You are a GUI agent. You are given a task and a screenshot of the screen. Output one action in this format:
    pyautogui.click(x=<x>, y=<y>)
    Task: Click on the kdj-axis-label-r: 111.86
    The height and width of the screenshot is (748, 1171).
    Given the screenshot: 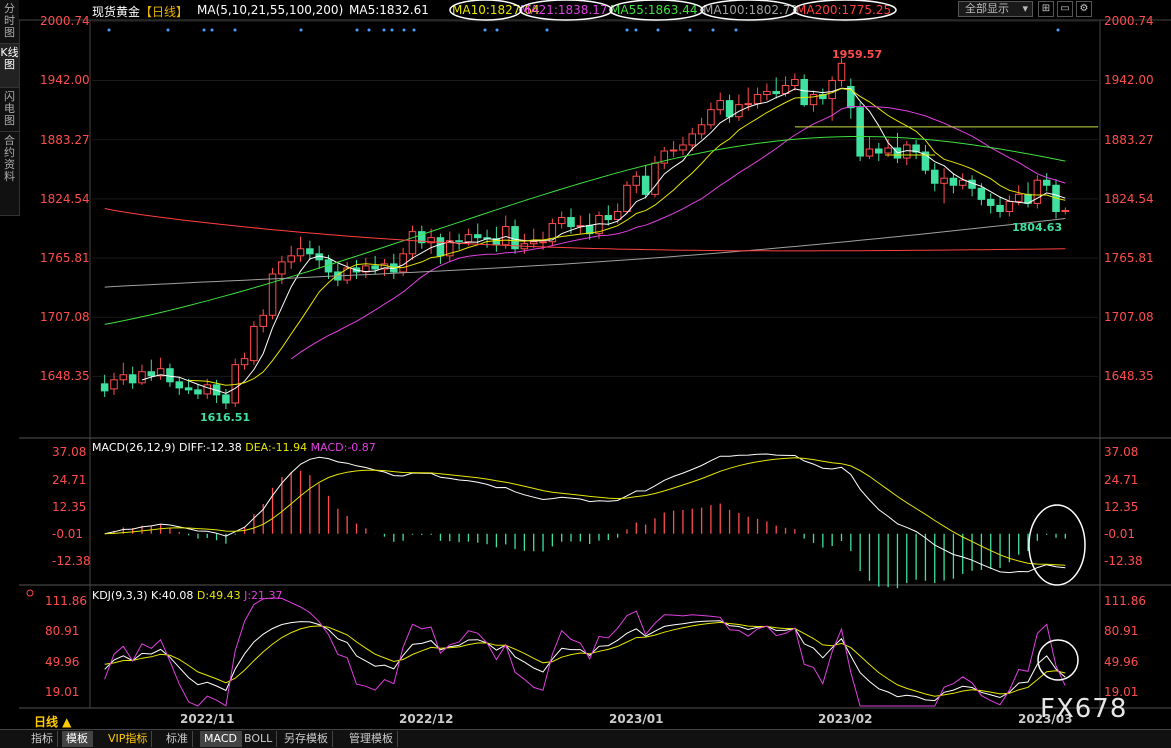 What is the action you would take?
    pyautogui.click(x=1125, y=601)
    